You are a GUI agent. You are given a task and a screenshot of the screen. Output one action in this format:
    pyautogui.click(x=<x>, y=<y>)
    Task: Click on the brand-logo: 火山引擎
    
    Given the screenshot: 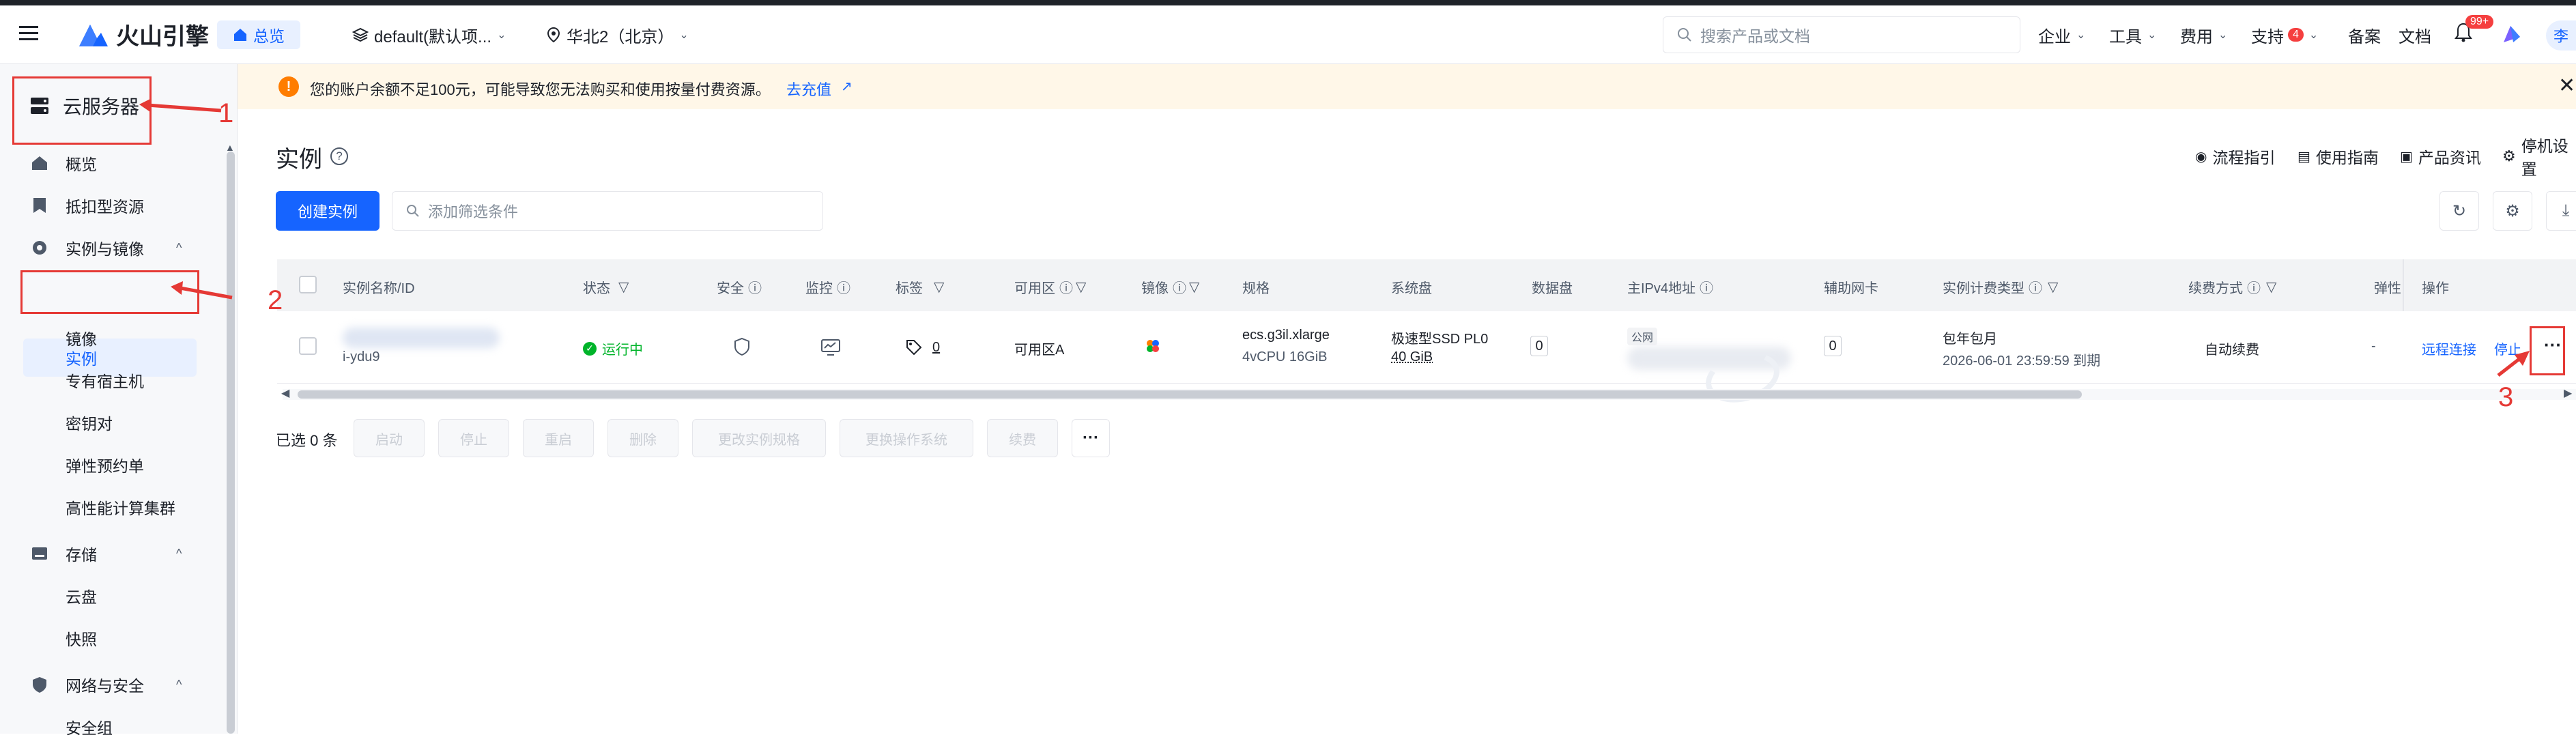 What is the action you would take?
    pyautogui.click(x=142, y=34)
    